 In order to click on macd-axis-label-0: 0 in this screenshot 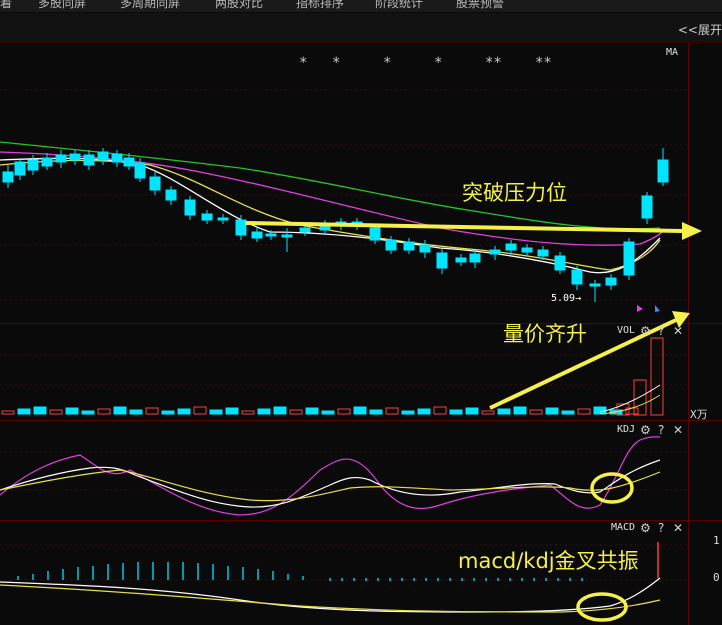, I will do `click(716, 577)`.